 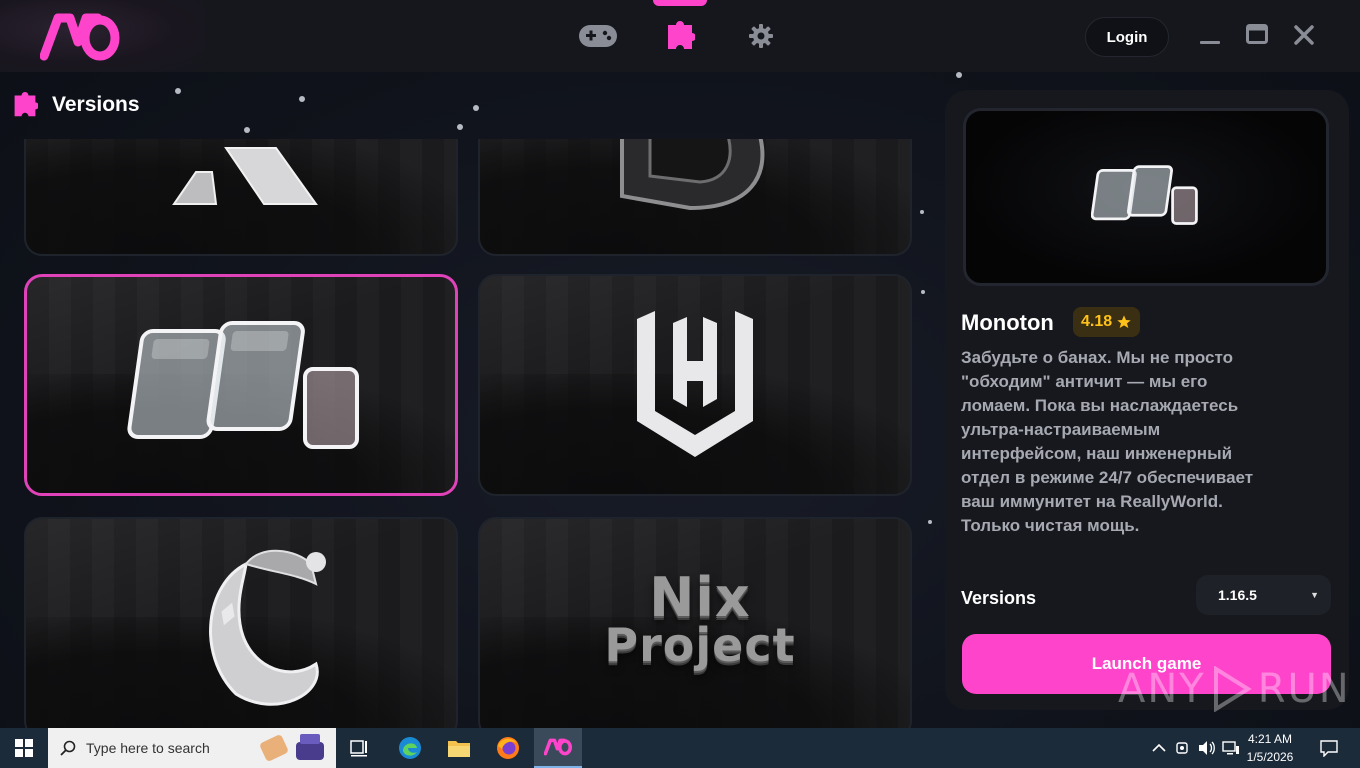 I want to click on folder-icon, so click(x=459, y=749).